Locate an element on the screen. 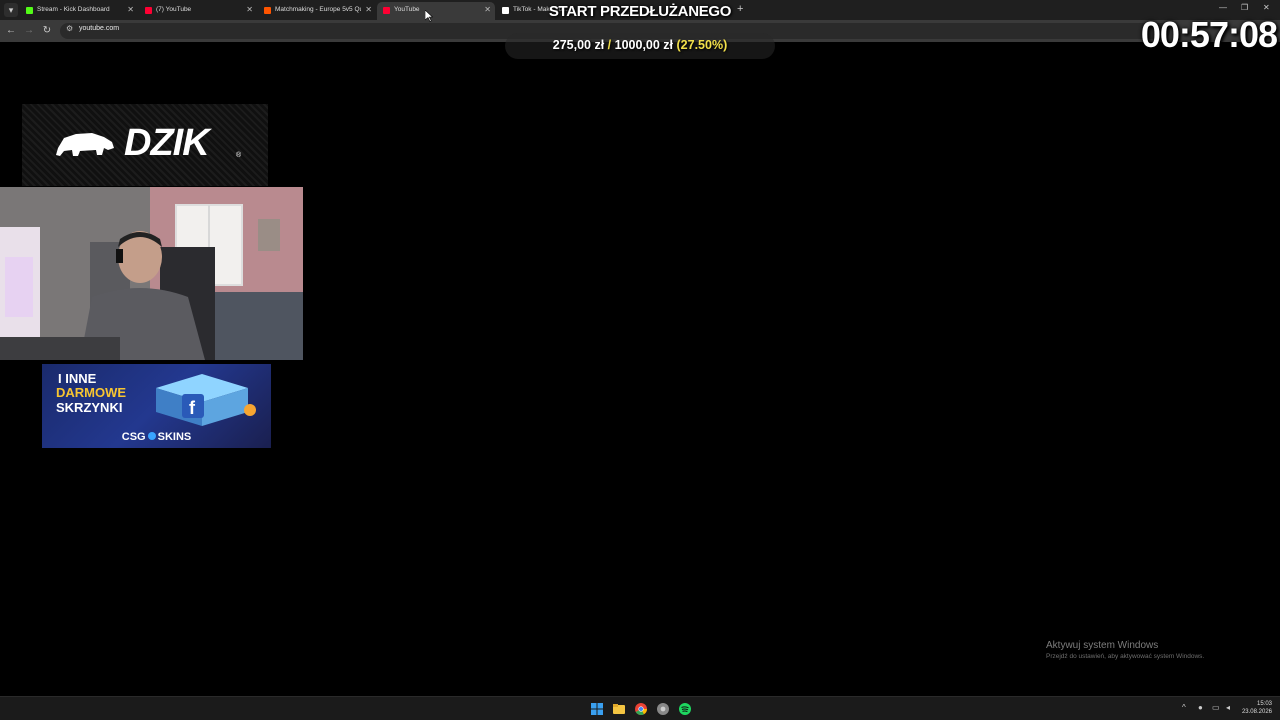 The image size is (1280, 720). banner-brand: CSG SKINS is located at coordinates (156, 437).